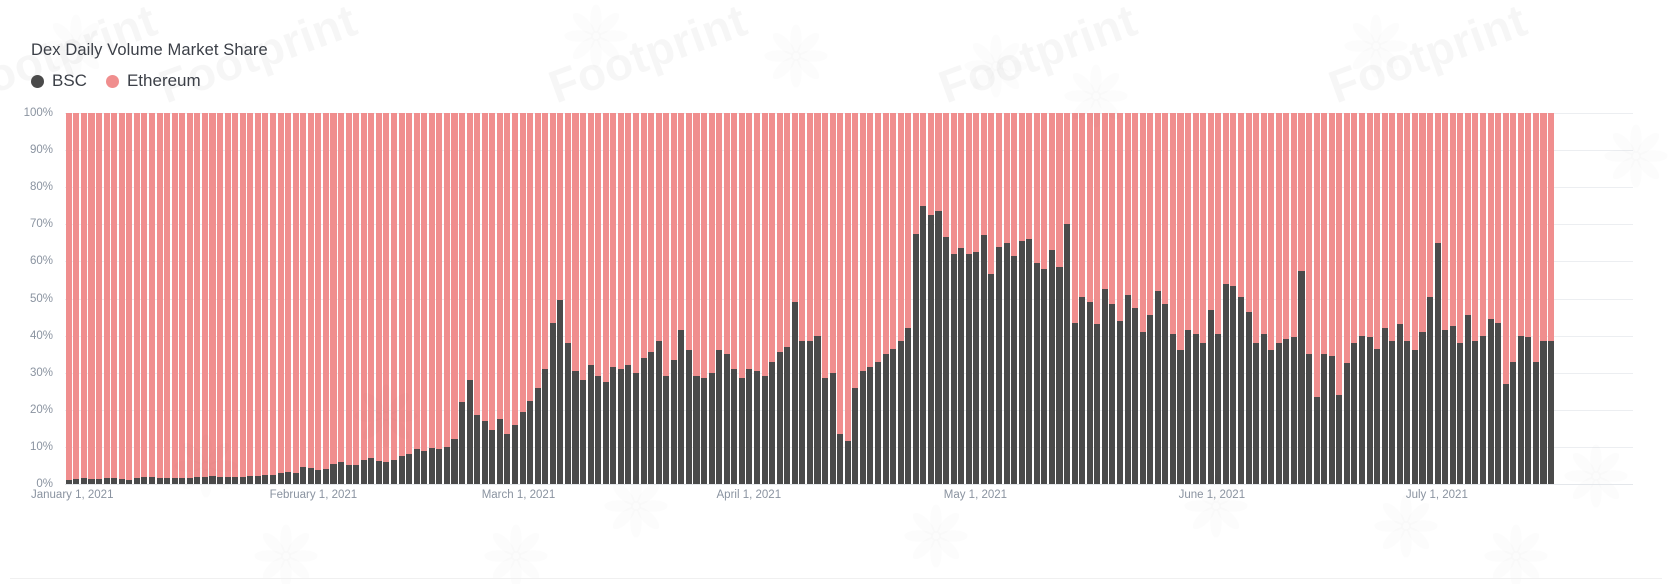  What do you see at coordinates (153, 81) in the screenshot?
I see `legend-item-ethereum: Ethereum` at bounding box center [153, 81].